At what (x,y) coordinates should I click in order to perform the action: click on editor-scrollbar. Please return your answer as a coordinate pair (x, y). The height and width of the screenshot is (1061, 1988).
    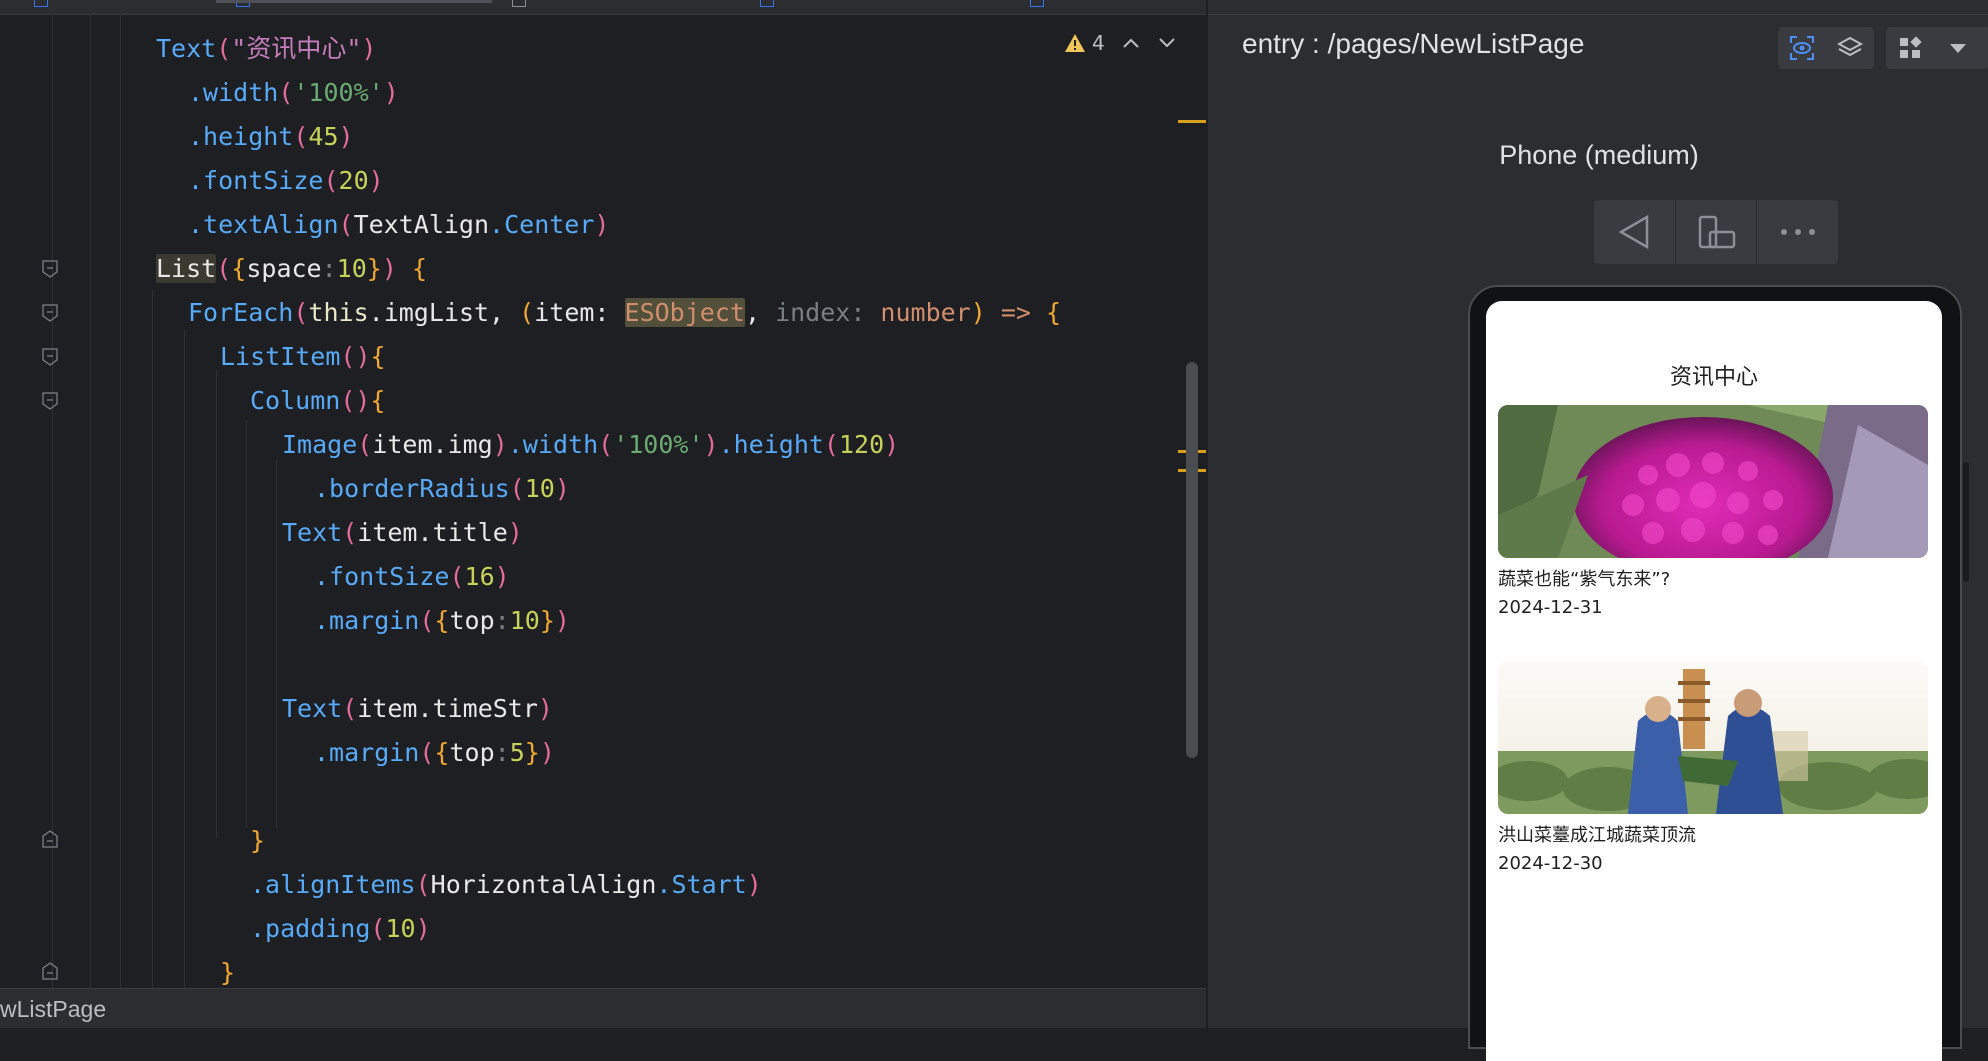
    Looking at the image, I should click on (1192, 560).